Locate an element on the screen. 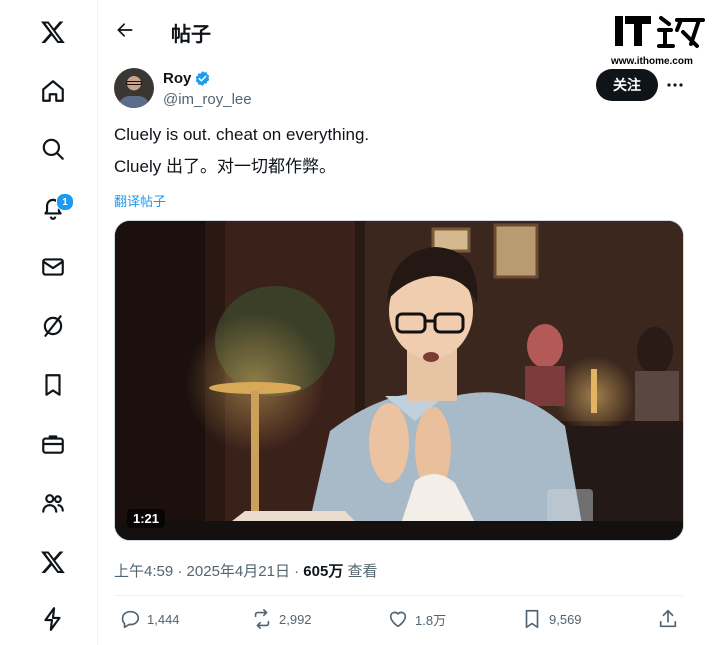 The width and height of the screenshot is (719, 645). post-text-en: Cluely is out. cheat on everything. is located at coordinates (242, 134).